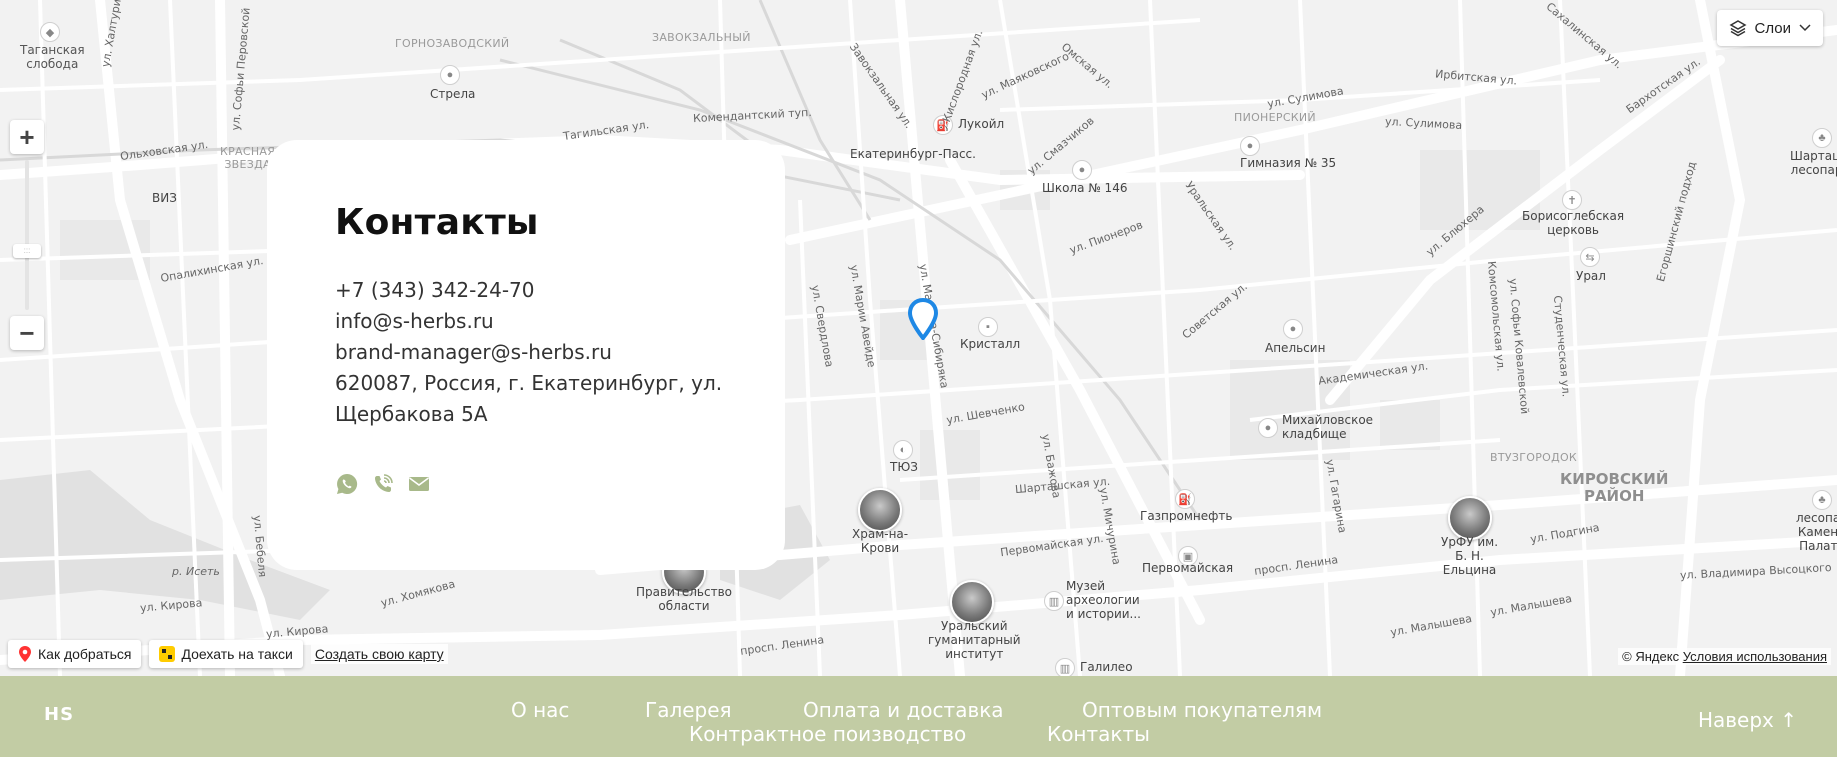  I want to click on copyright-text: © Яндекс, so click(1651, 656).